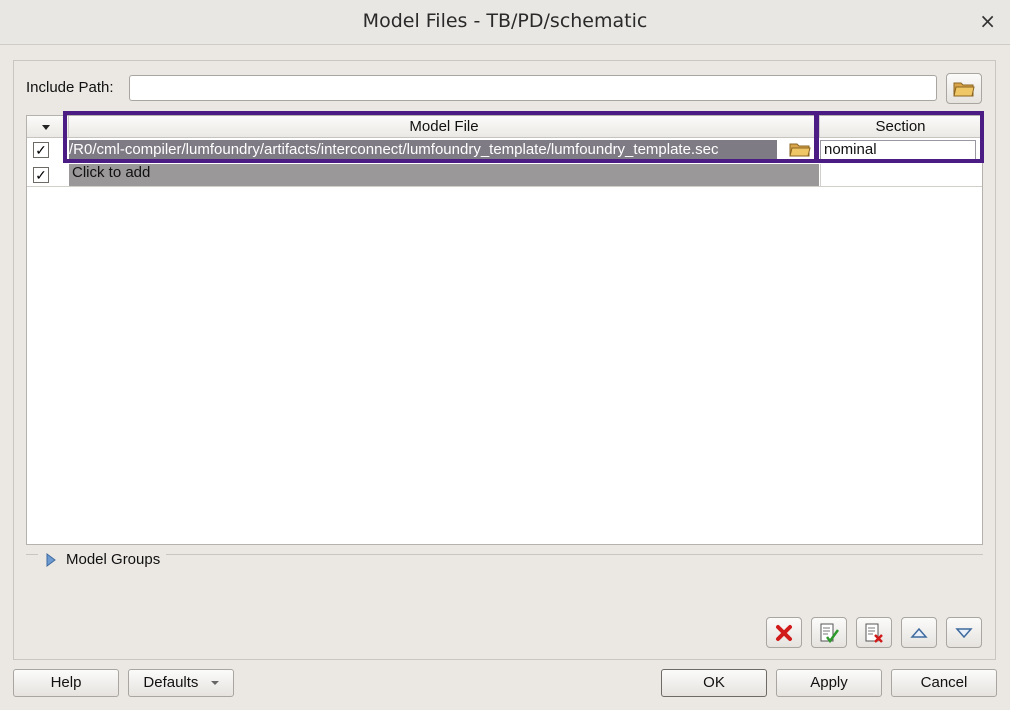 The image size is (1010, 710). Describe the element at coordinates (51, 559) in the screenshot. I see `expand-arrow-icon` at that location.